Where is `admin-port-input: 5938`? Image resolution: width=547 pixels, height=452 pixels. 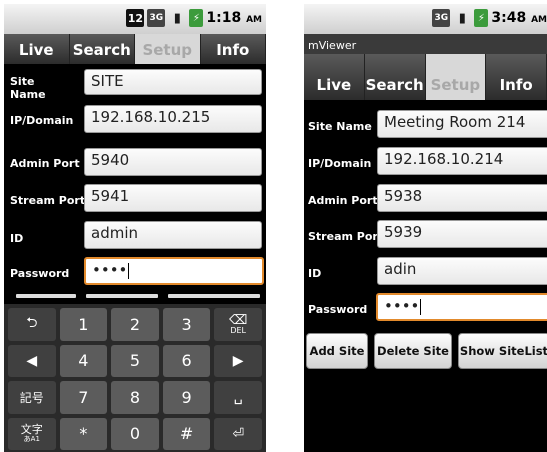 admin-port-input: 5938 is located at coordinates (462, 198).